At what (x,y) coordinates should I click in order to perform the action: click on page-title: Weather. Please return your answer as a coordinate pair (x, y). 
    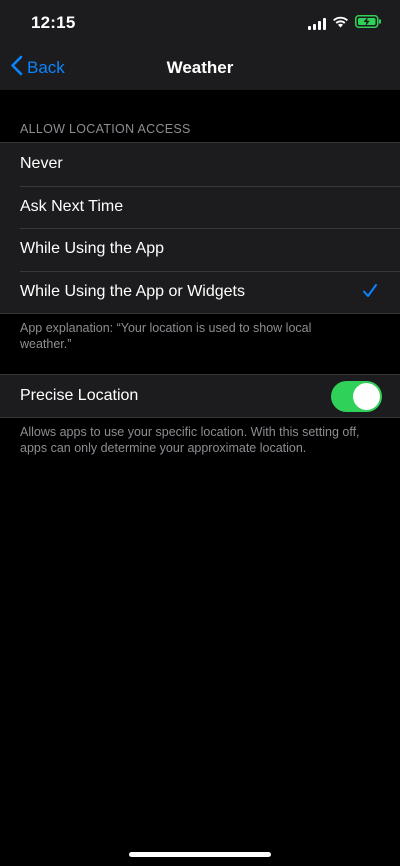
    Looking at the image, I should click on (200, 67).